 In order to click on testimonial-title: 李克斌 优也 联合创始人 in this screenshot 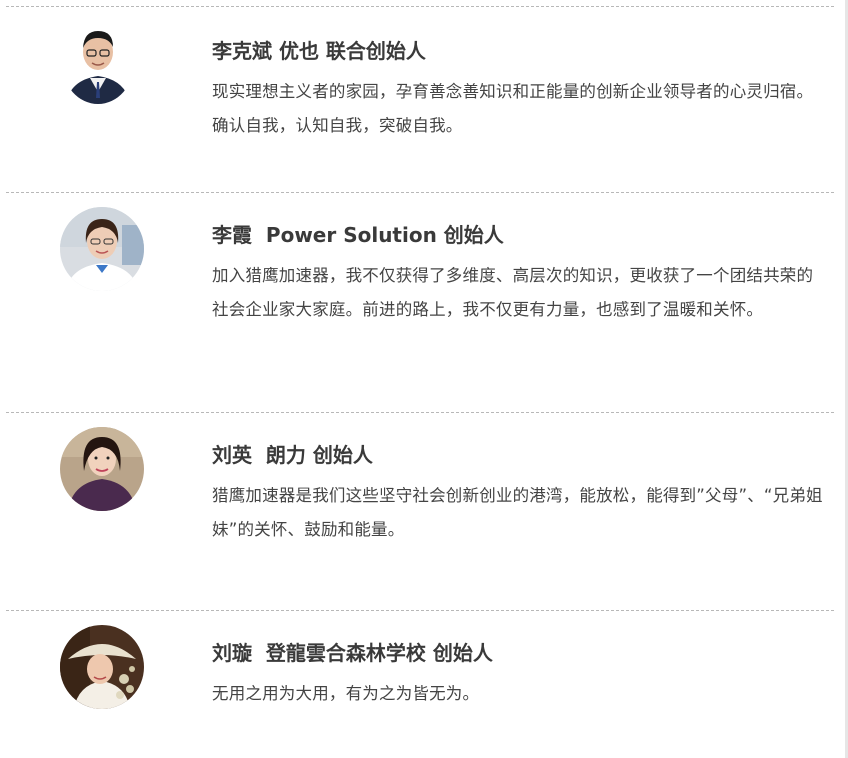, I will do `click(319, 51)`.